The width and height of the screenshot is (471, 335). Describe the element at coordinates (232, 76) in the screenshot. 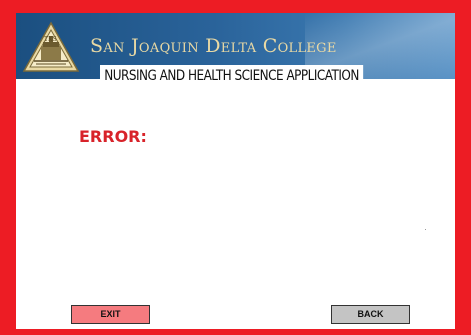

I see `application-title: NURSING AND HEALTH SCIENCE APPLICATION` at that location.